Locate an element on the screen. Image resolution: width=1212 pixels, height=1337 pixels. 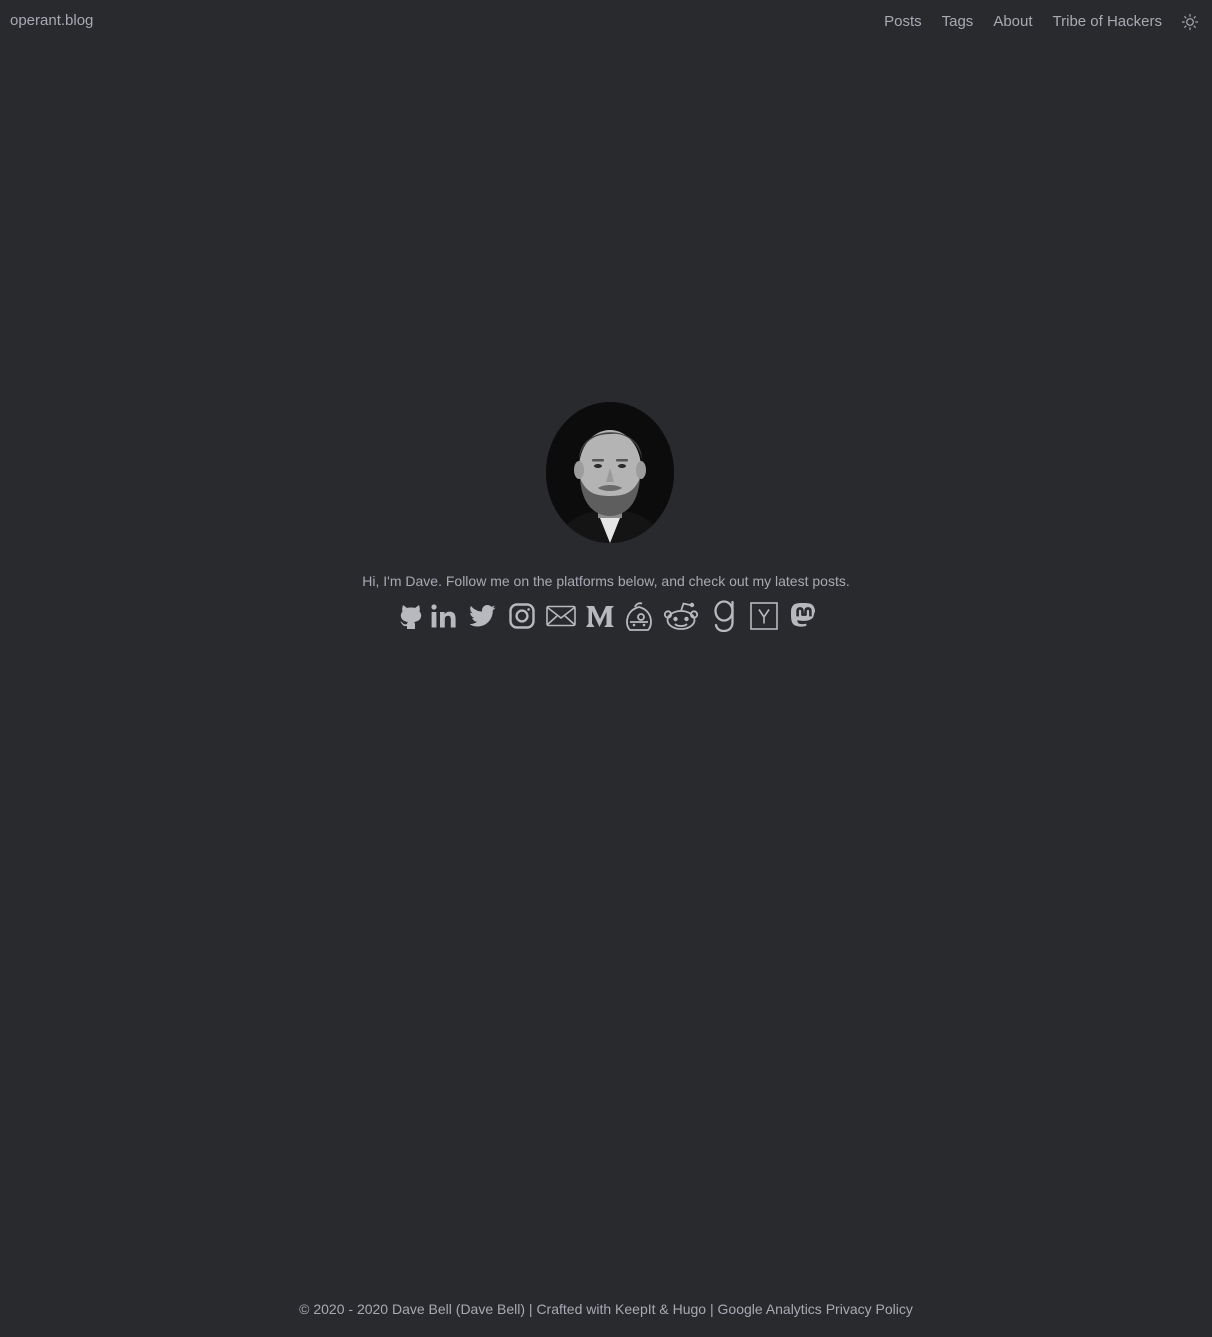
twitter-icon is located at coordinates (482, 616).